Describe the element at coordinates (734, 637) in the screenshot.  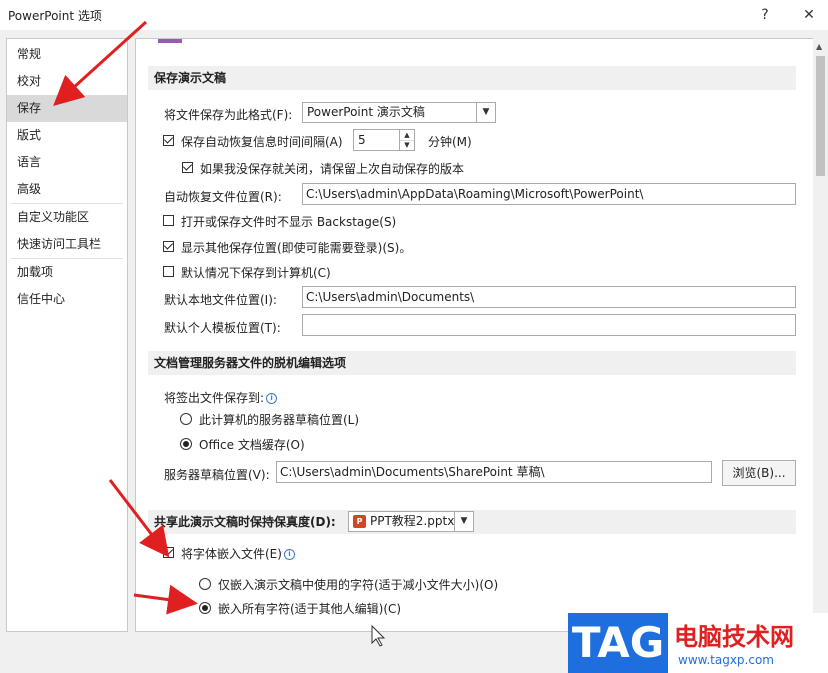
I see `watermark-cn: 电脑技术网` at that location.